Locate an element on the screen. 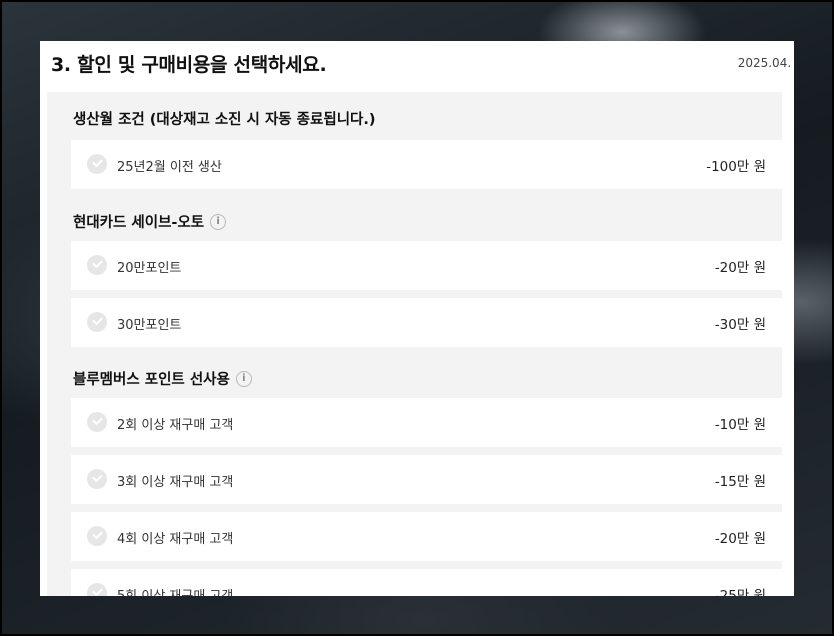 The image size is (834, 636). option-2-repurchase: 2회 이상 재구매 고객 -10만 원 is located at coordinates (426, 422).